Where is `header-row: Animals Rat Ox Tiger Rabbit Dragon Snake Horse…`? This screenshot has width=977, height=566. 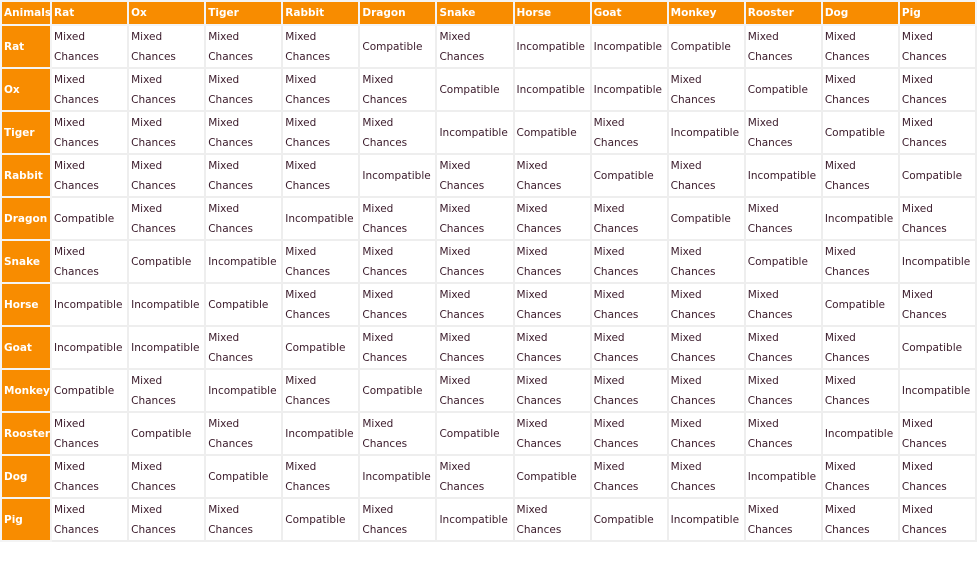
header-row: Animals Rat Ox Tiger Rabbit Dragon Snake Horse… is located at coordinates (488, 13).